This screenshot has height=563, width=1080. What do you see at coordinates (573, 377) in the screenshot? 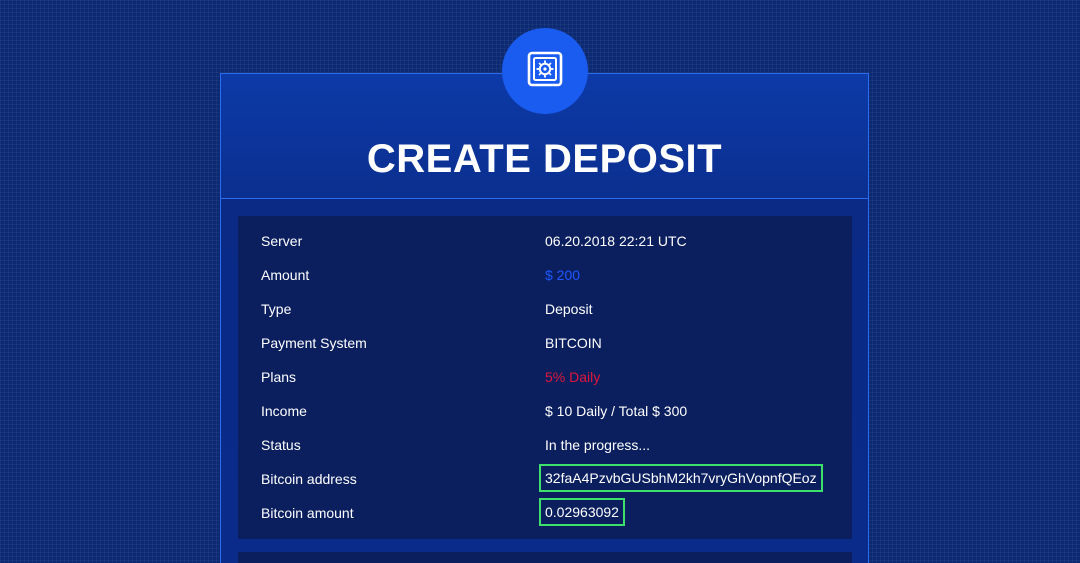
I see `plans-value: 5% Daily` at bounding box center [573, 377].